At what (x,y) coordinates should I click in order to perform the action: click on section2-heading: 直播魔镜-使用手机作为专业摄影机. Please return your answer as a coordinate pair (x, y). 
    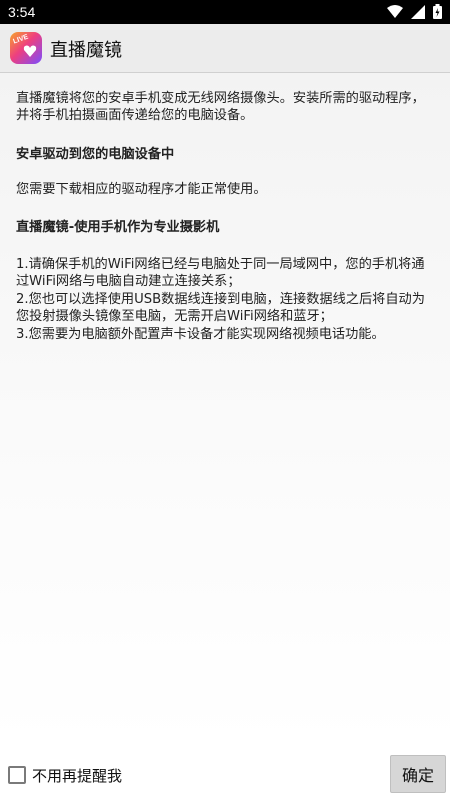
    Looking at the image, I should click on (118, 227).